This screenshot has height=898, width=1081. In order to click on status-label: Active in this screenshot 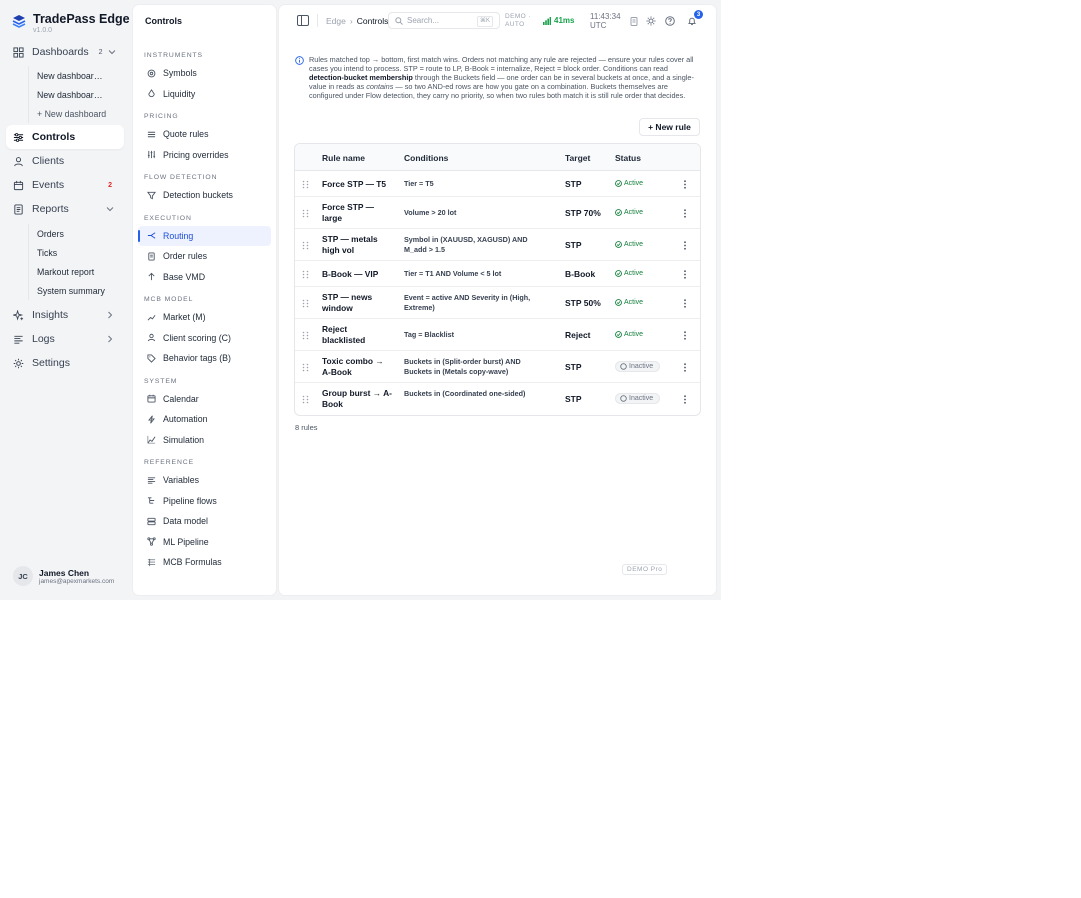, I will do `click(634, 334)`.